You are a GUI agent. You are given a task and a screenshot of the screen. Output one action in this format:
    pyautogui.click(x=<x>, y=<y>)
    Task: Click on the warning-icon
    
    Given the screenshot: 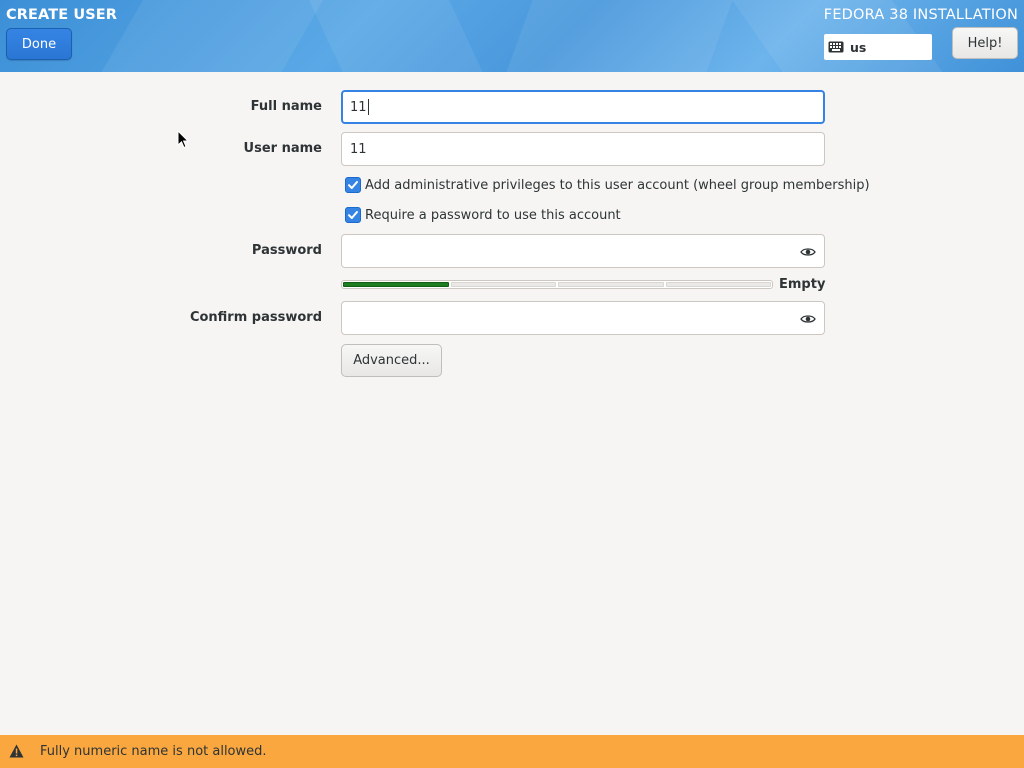 What is the action you would take?
    pyautogui.click(x=16, y=751)
    